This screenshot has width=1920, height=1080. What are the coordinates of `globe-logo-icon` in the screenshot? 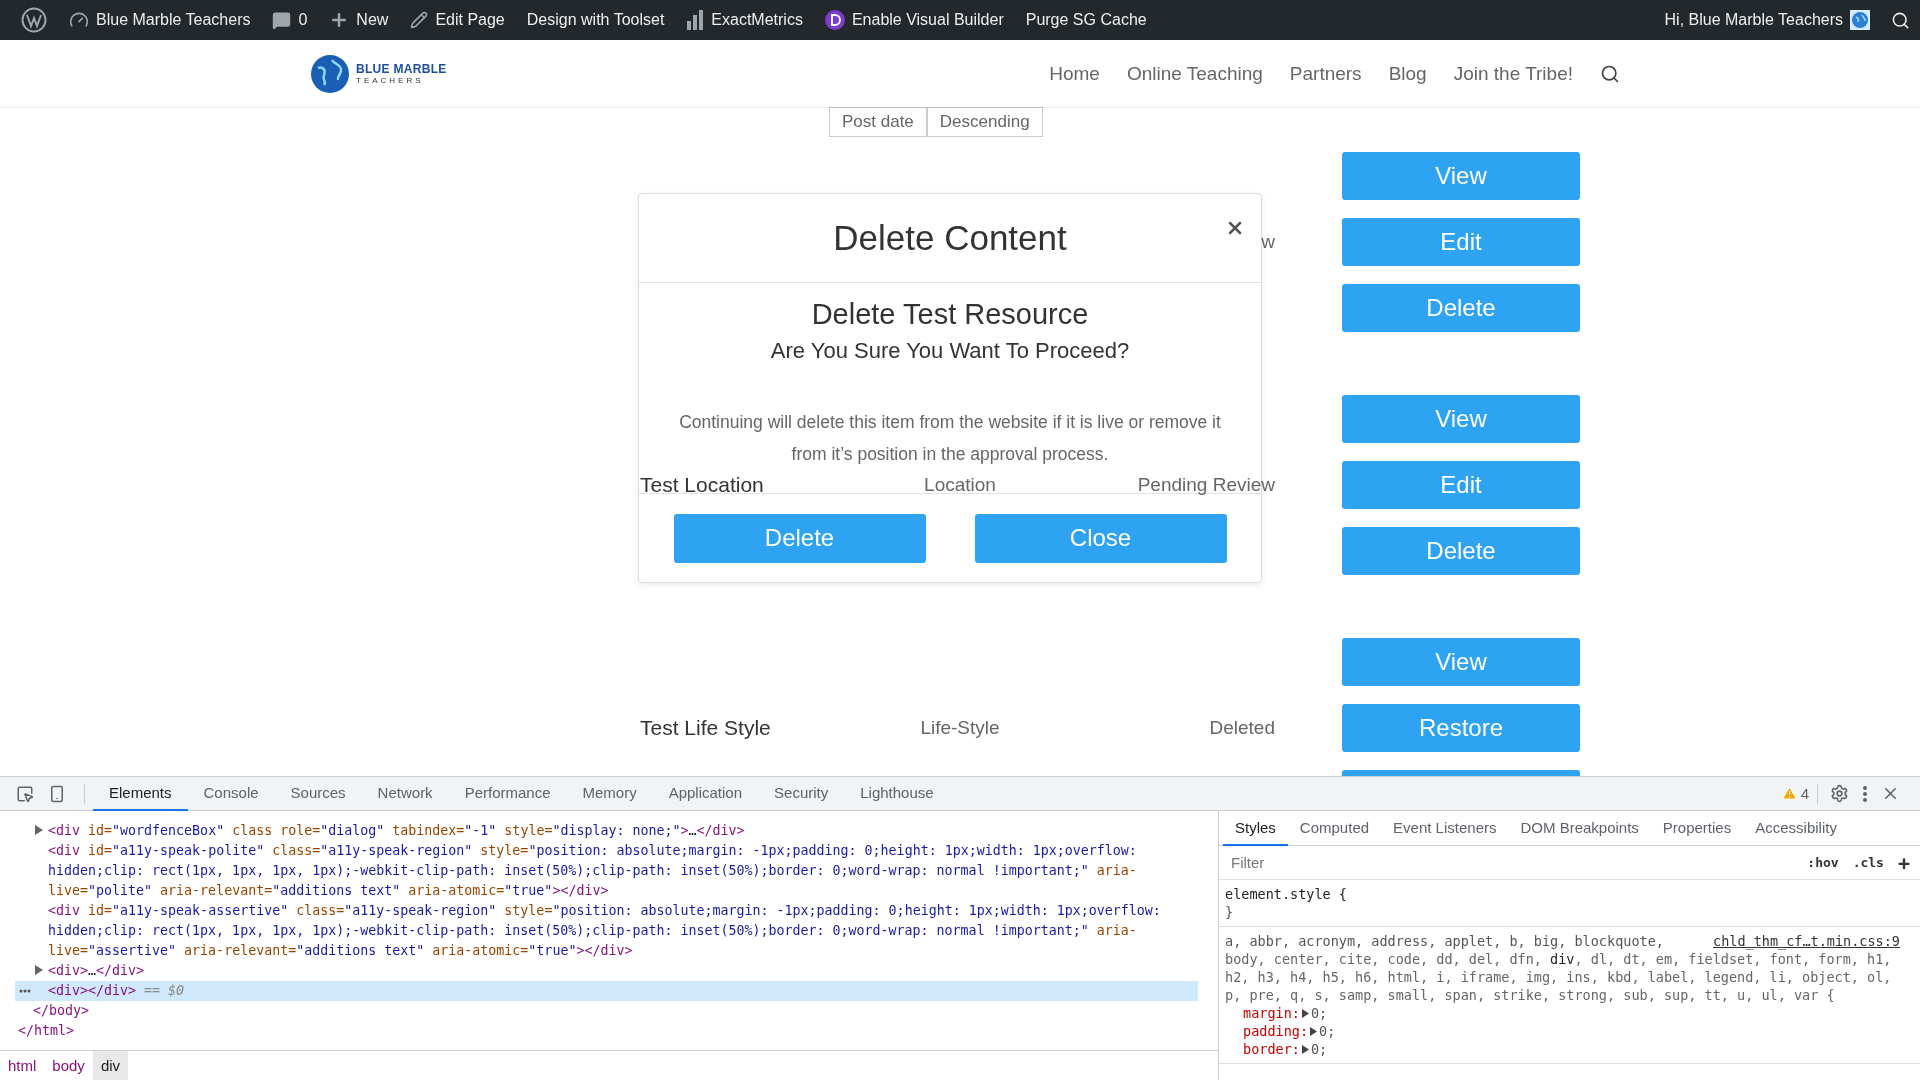 It's located at (330, 73).